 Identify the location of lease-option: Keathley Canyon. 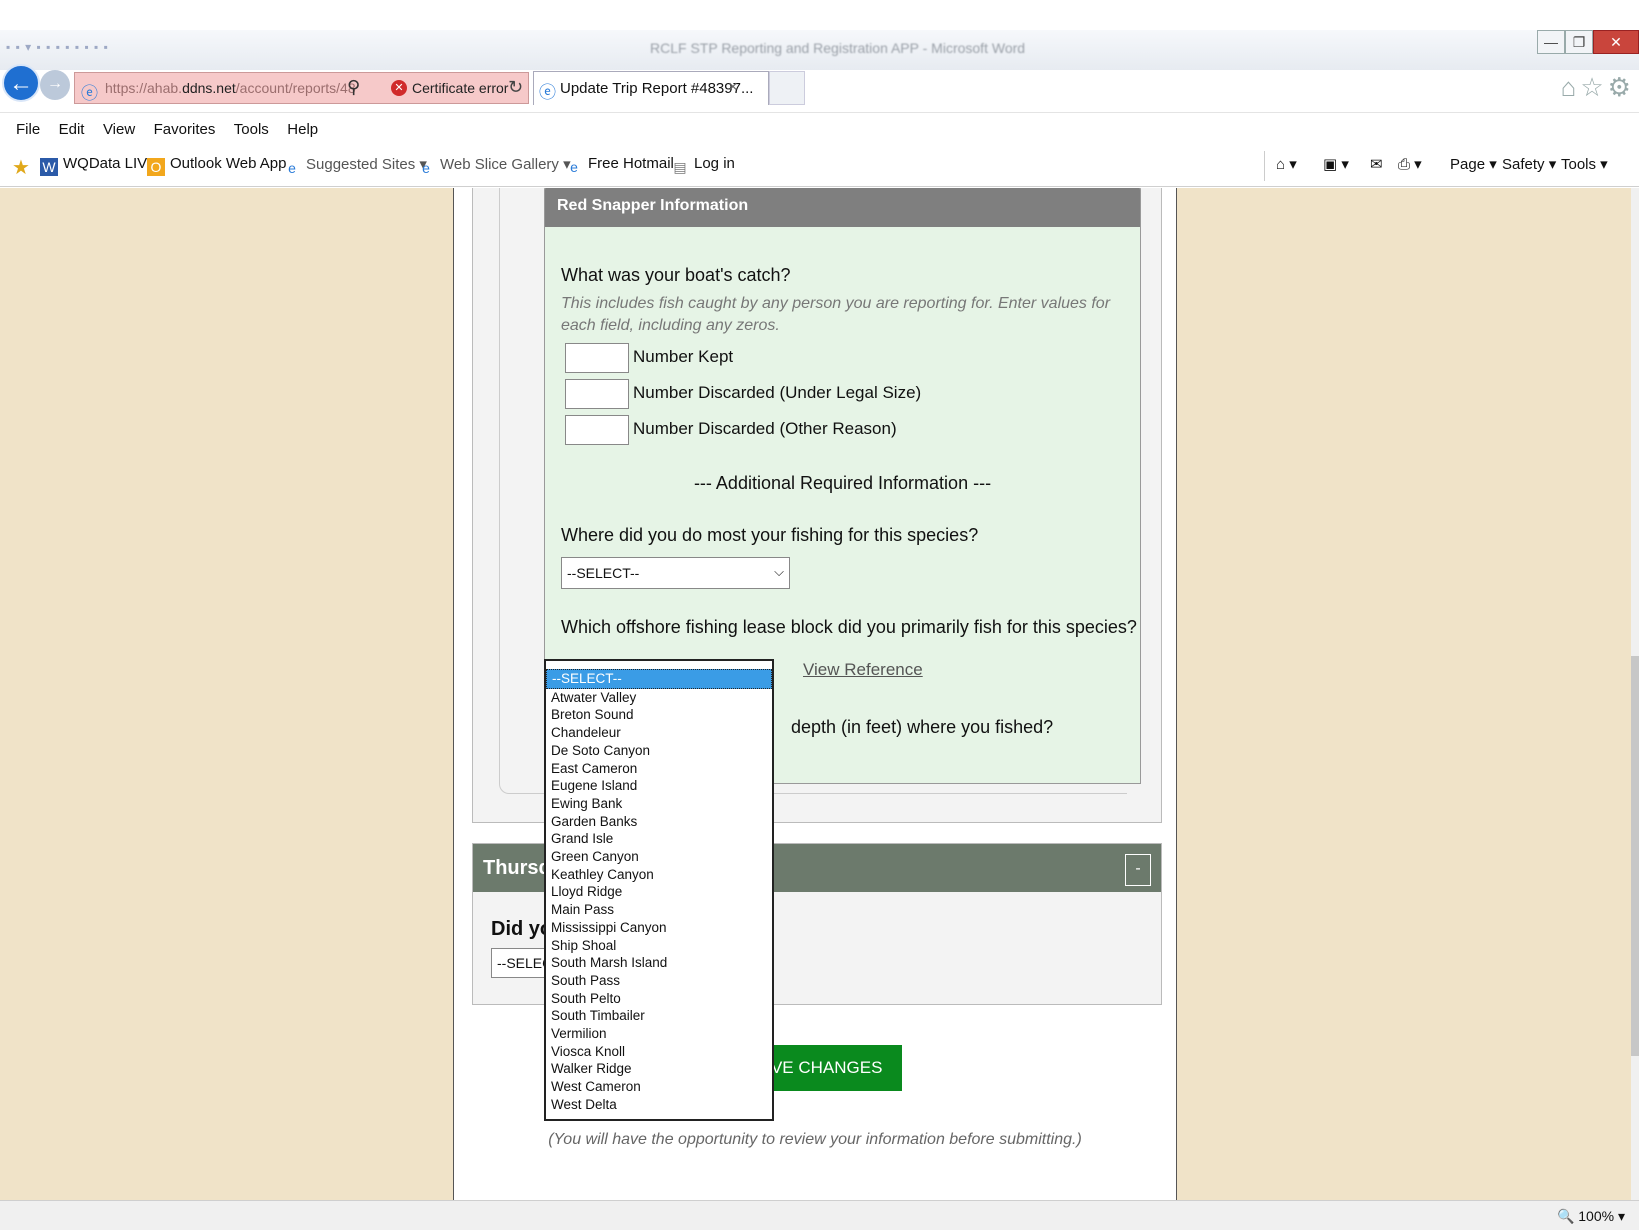
(659, 875).